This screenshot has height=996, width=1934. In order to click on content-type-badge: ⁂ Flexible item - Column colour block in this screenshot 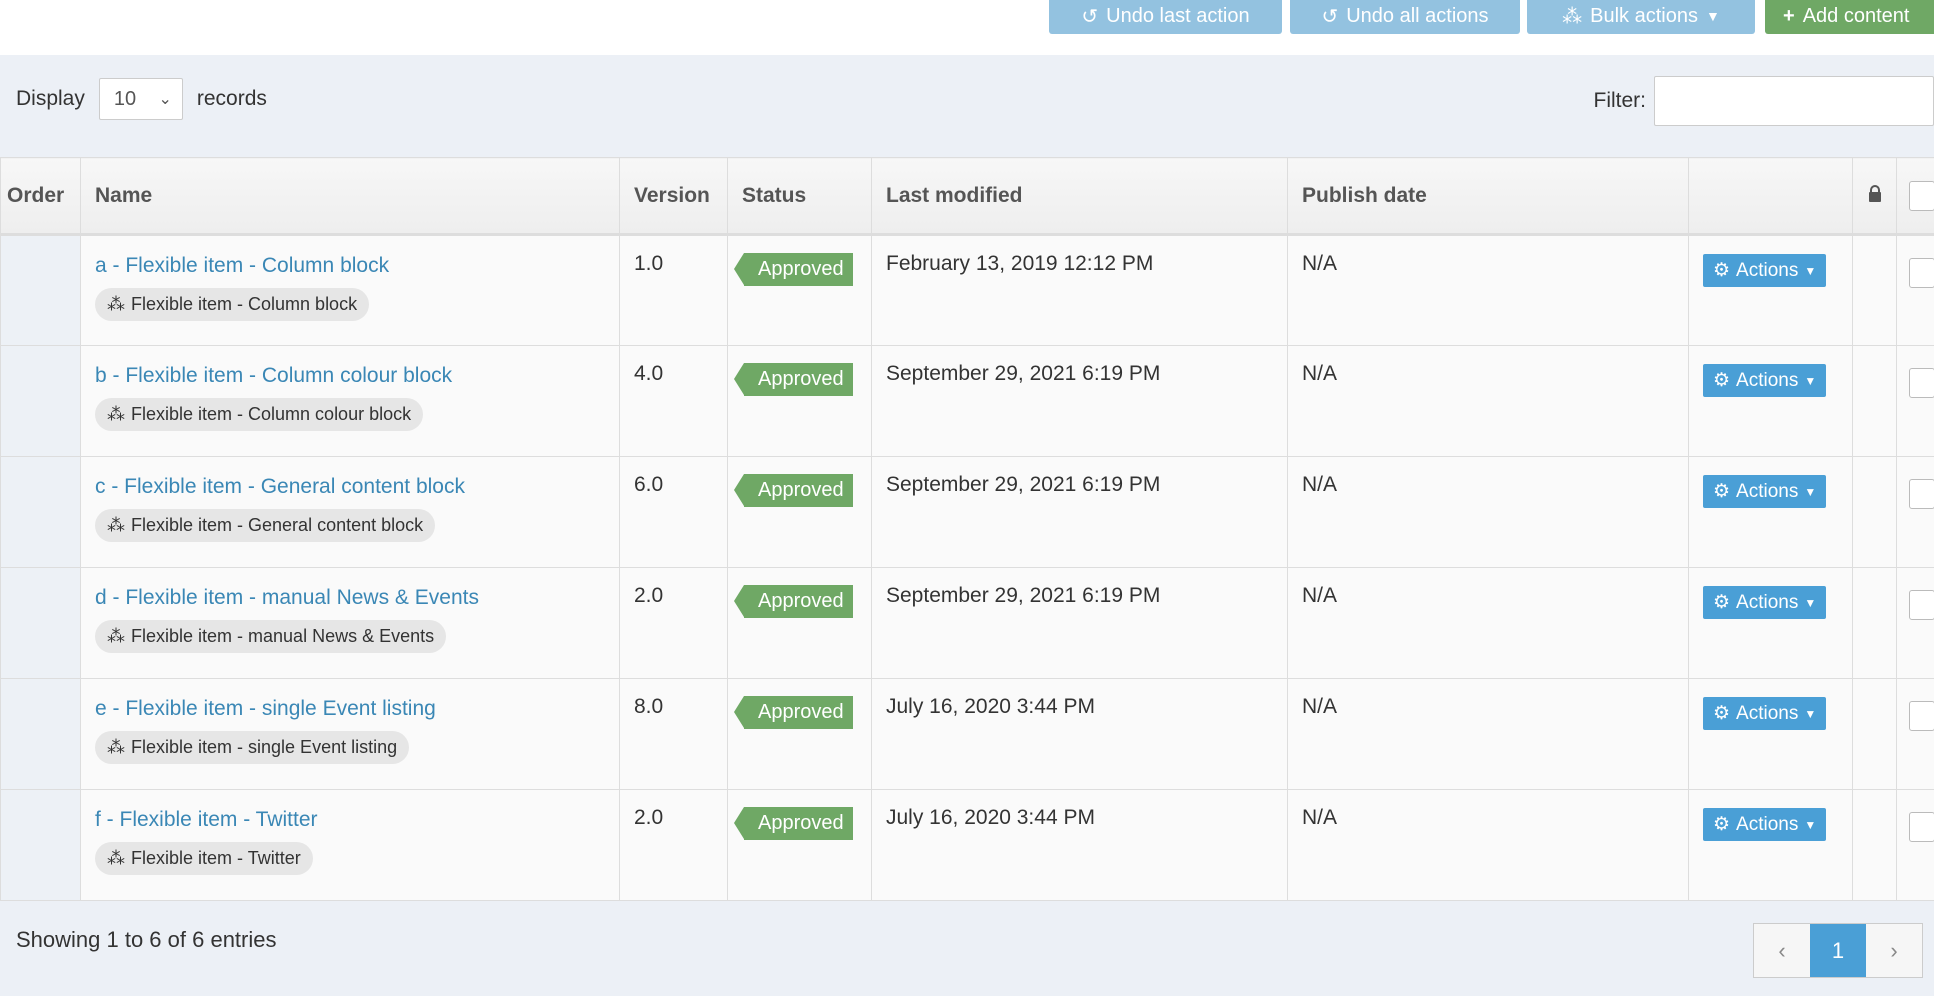, I will do `click(259, 414)`.